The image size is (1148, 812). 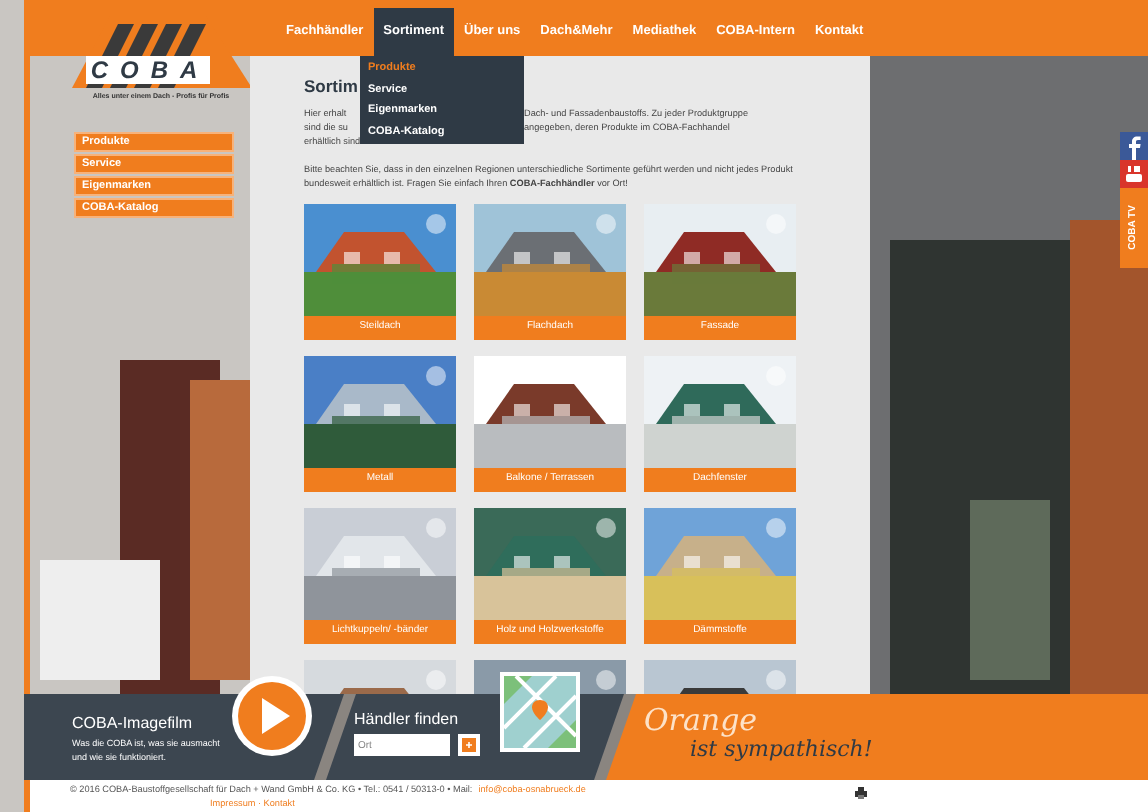 I want to click on film-title: COBA-Imagefilm, so click(x=132, y=724).